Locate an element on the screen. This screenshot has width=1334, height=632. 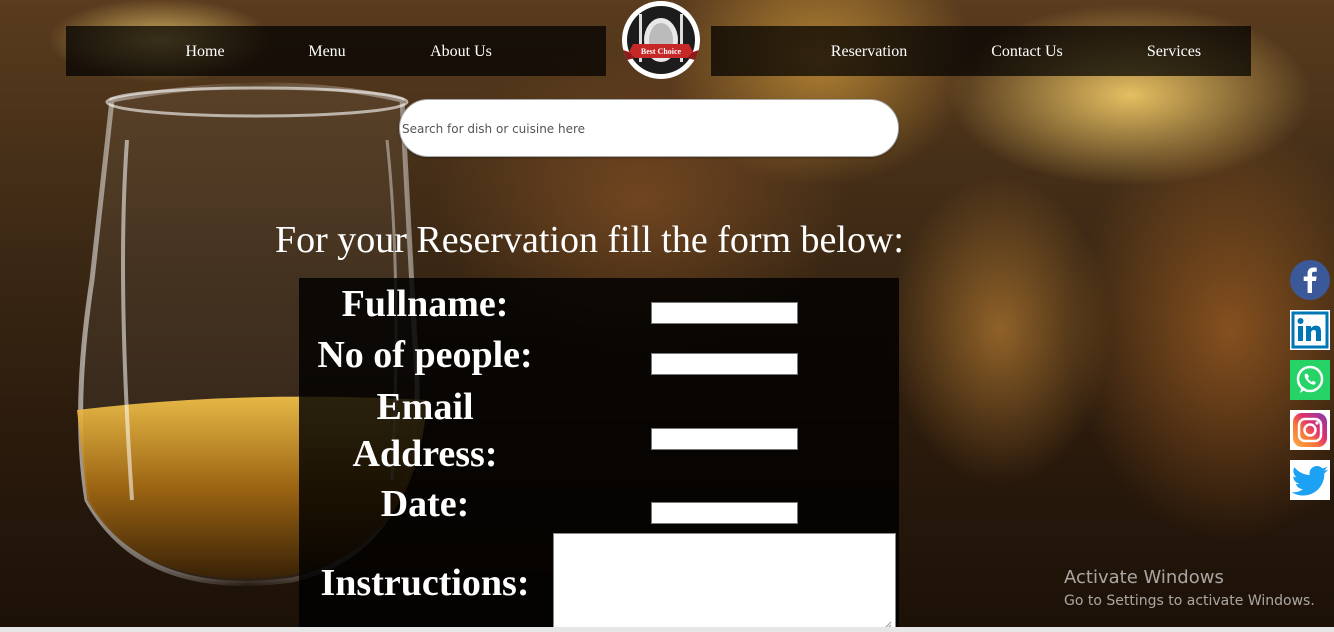
activate-windows-title: Activate Windows is located at coordinates (1144, 577).